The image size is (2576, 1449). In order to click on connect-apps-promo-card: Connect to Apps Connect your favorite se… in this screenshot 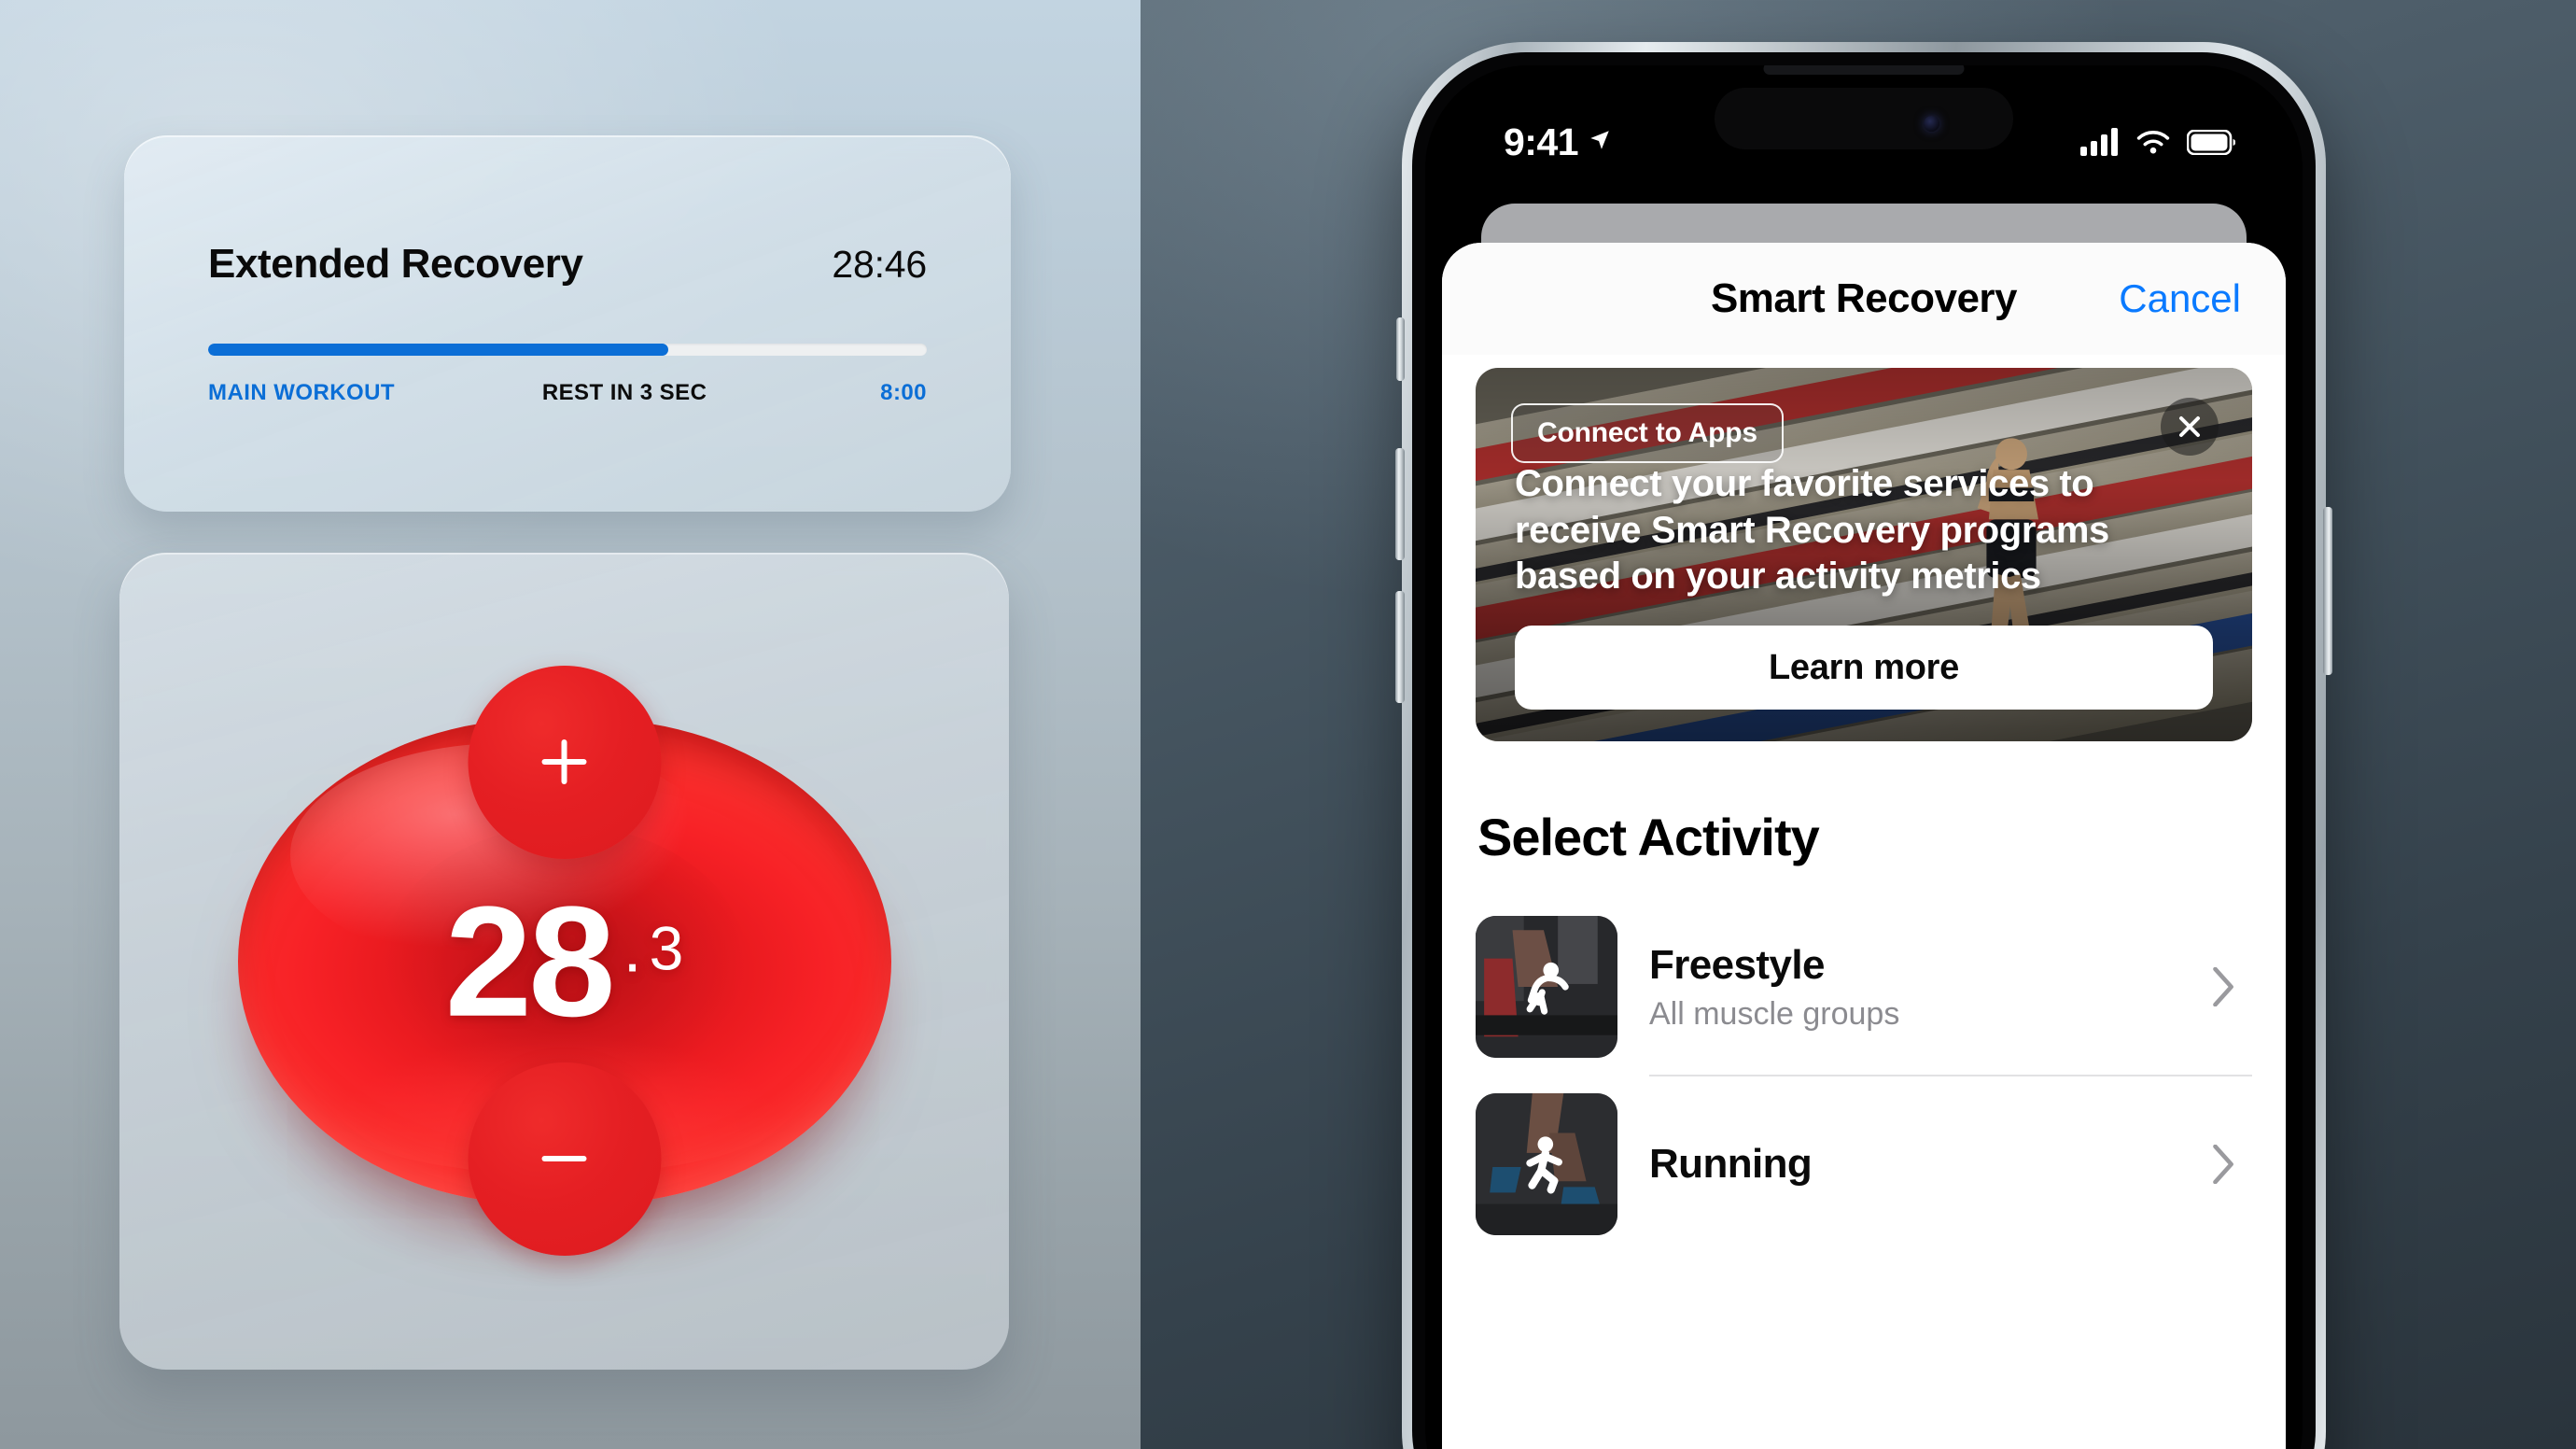, I will do `click(1864, 554)`.